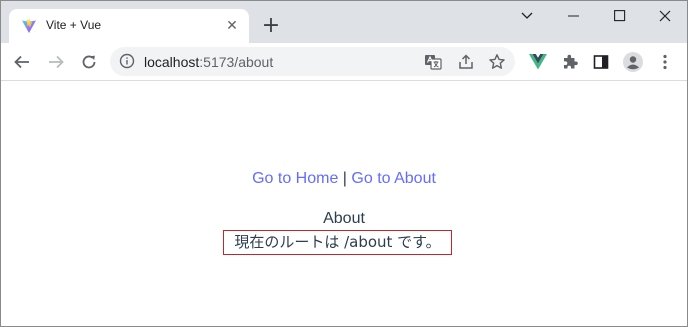 Image resolution: width=688 pixels, height=327 pixels. What do you see at coordinates (232, 26) in the screenshot?
I see `tab-close-icon: ✕` at bounding box center [232, 26].